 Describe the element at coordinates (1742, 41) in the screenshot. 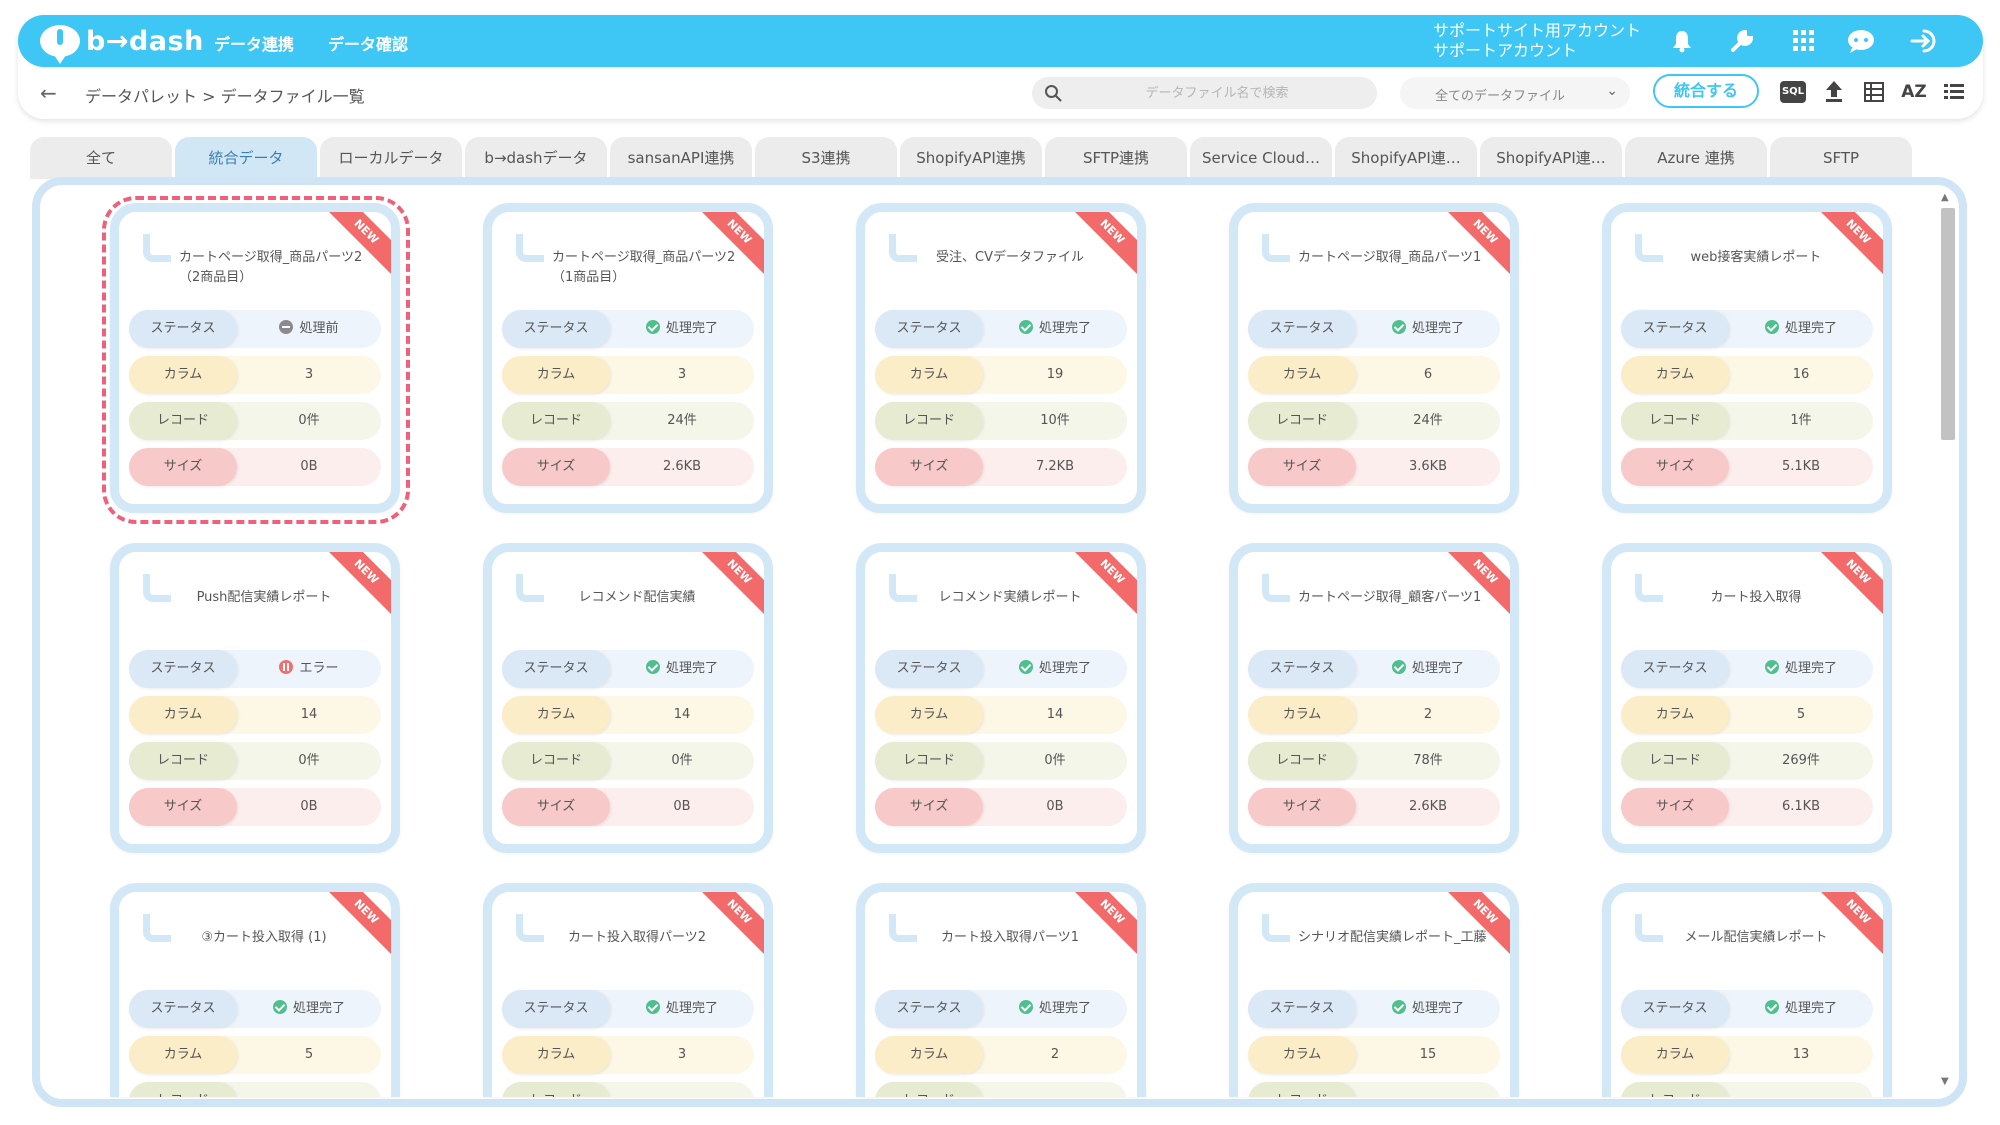

I see `wrench-icon` at that location.